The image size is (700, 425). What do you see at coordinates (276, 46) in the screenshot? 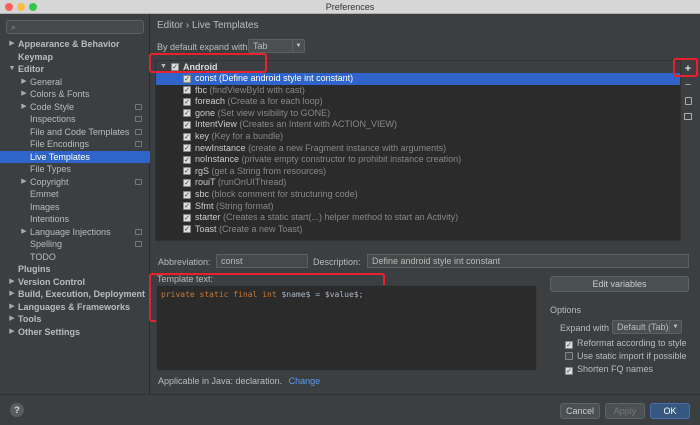
I see `expand-with-select: Tab ▼` at bounding box center [276, 46].